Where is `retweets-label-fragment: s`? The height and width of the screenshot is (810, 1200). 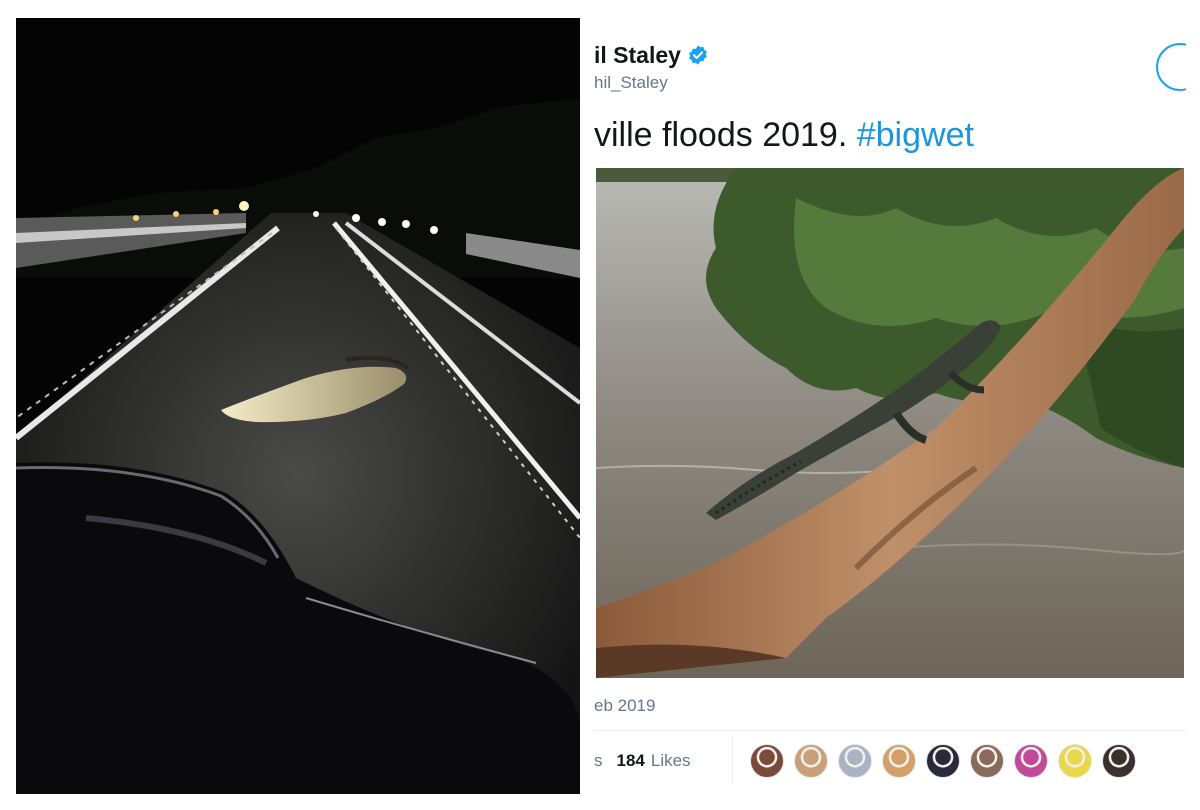
retweets-label-fragment: s is located at coordinates (598, 760).